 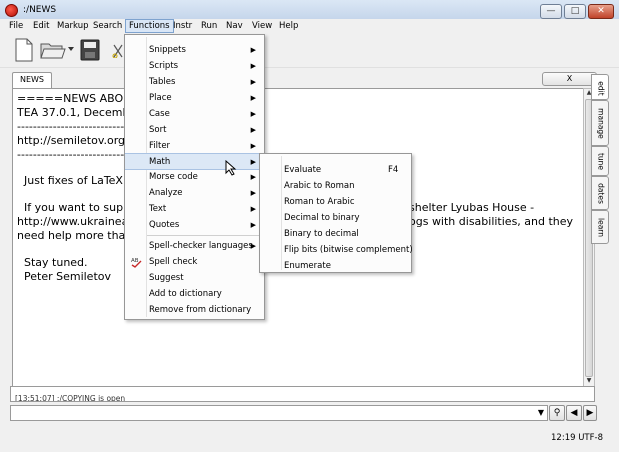 I want to click on side-tab-dates: dates, so click(x=600, y=193).